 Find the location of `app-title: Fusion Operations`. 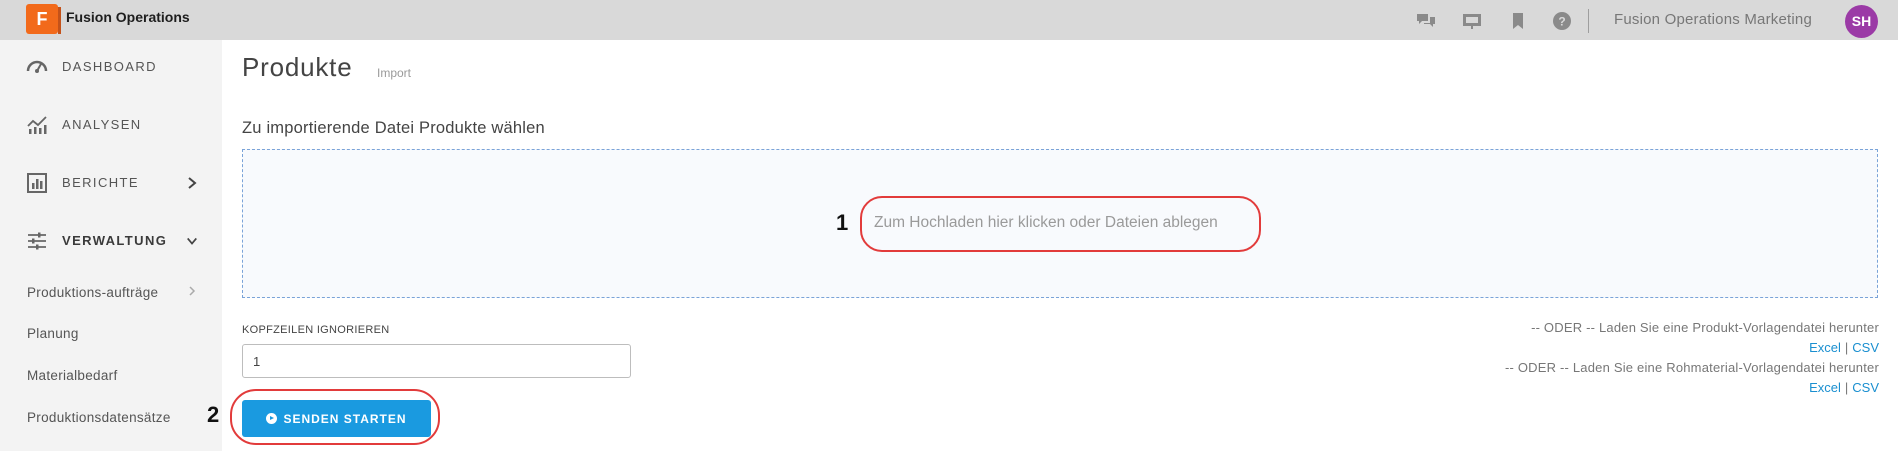

app-title: Fusion Operations is located at coordinates (128, 17).